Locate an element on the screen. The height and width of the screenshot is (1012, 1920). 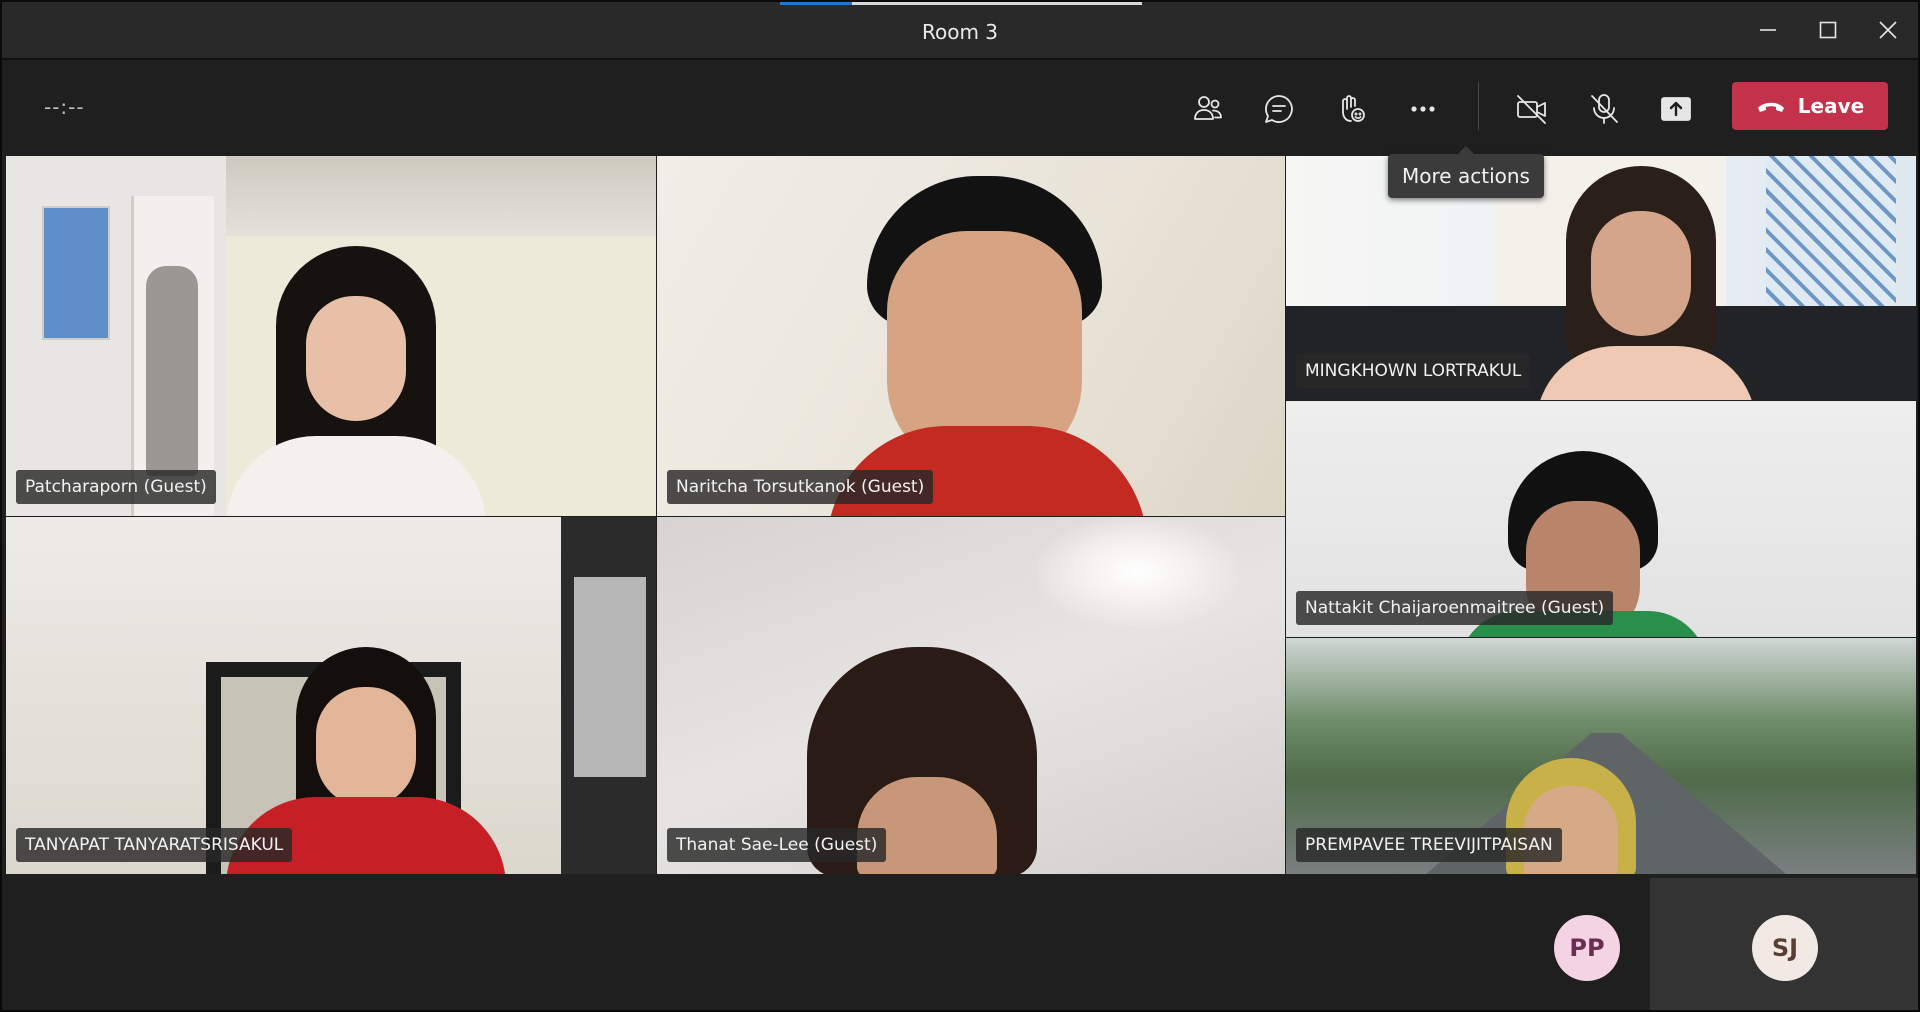
participant-name: PREMPAVEE TREEVIJITPAISAN is located at coordinates (1429, 845).